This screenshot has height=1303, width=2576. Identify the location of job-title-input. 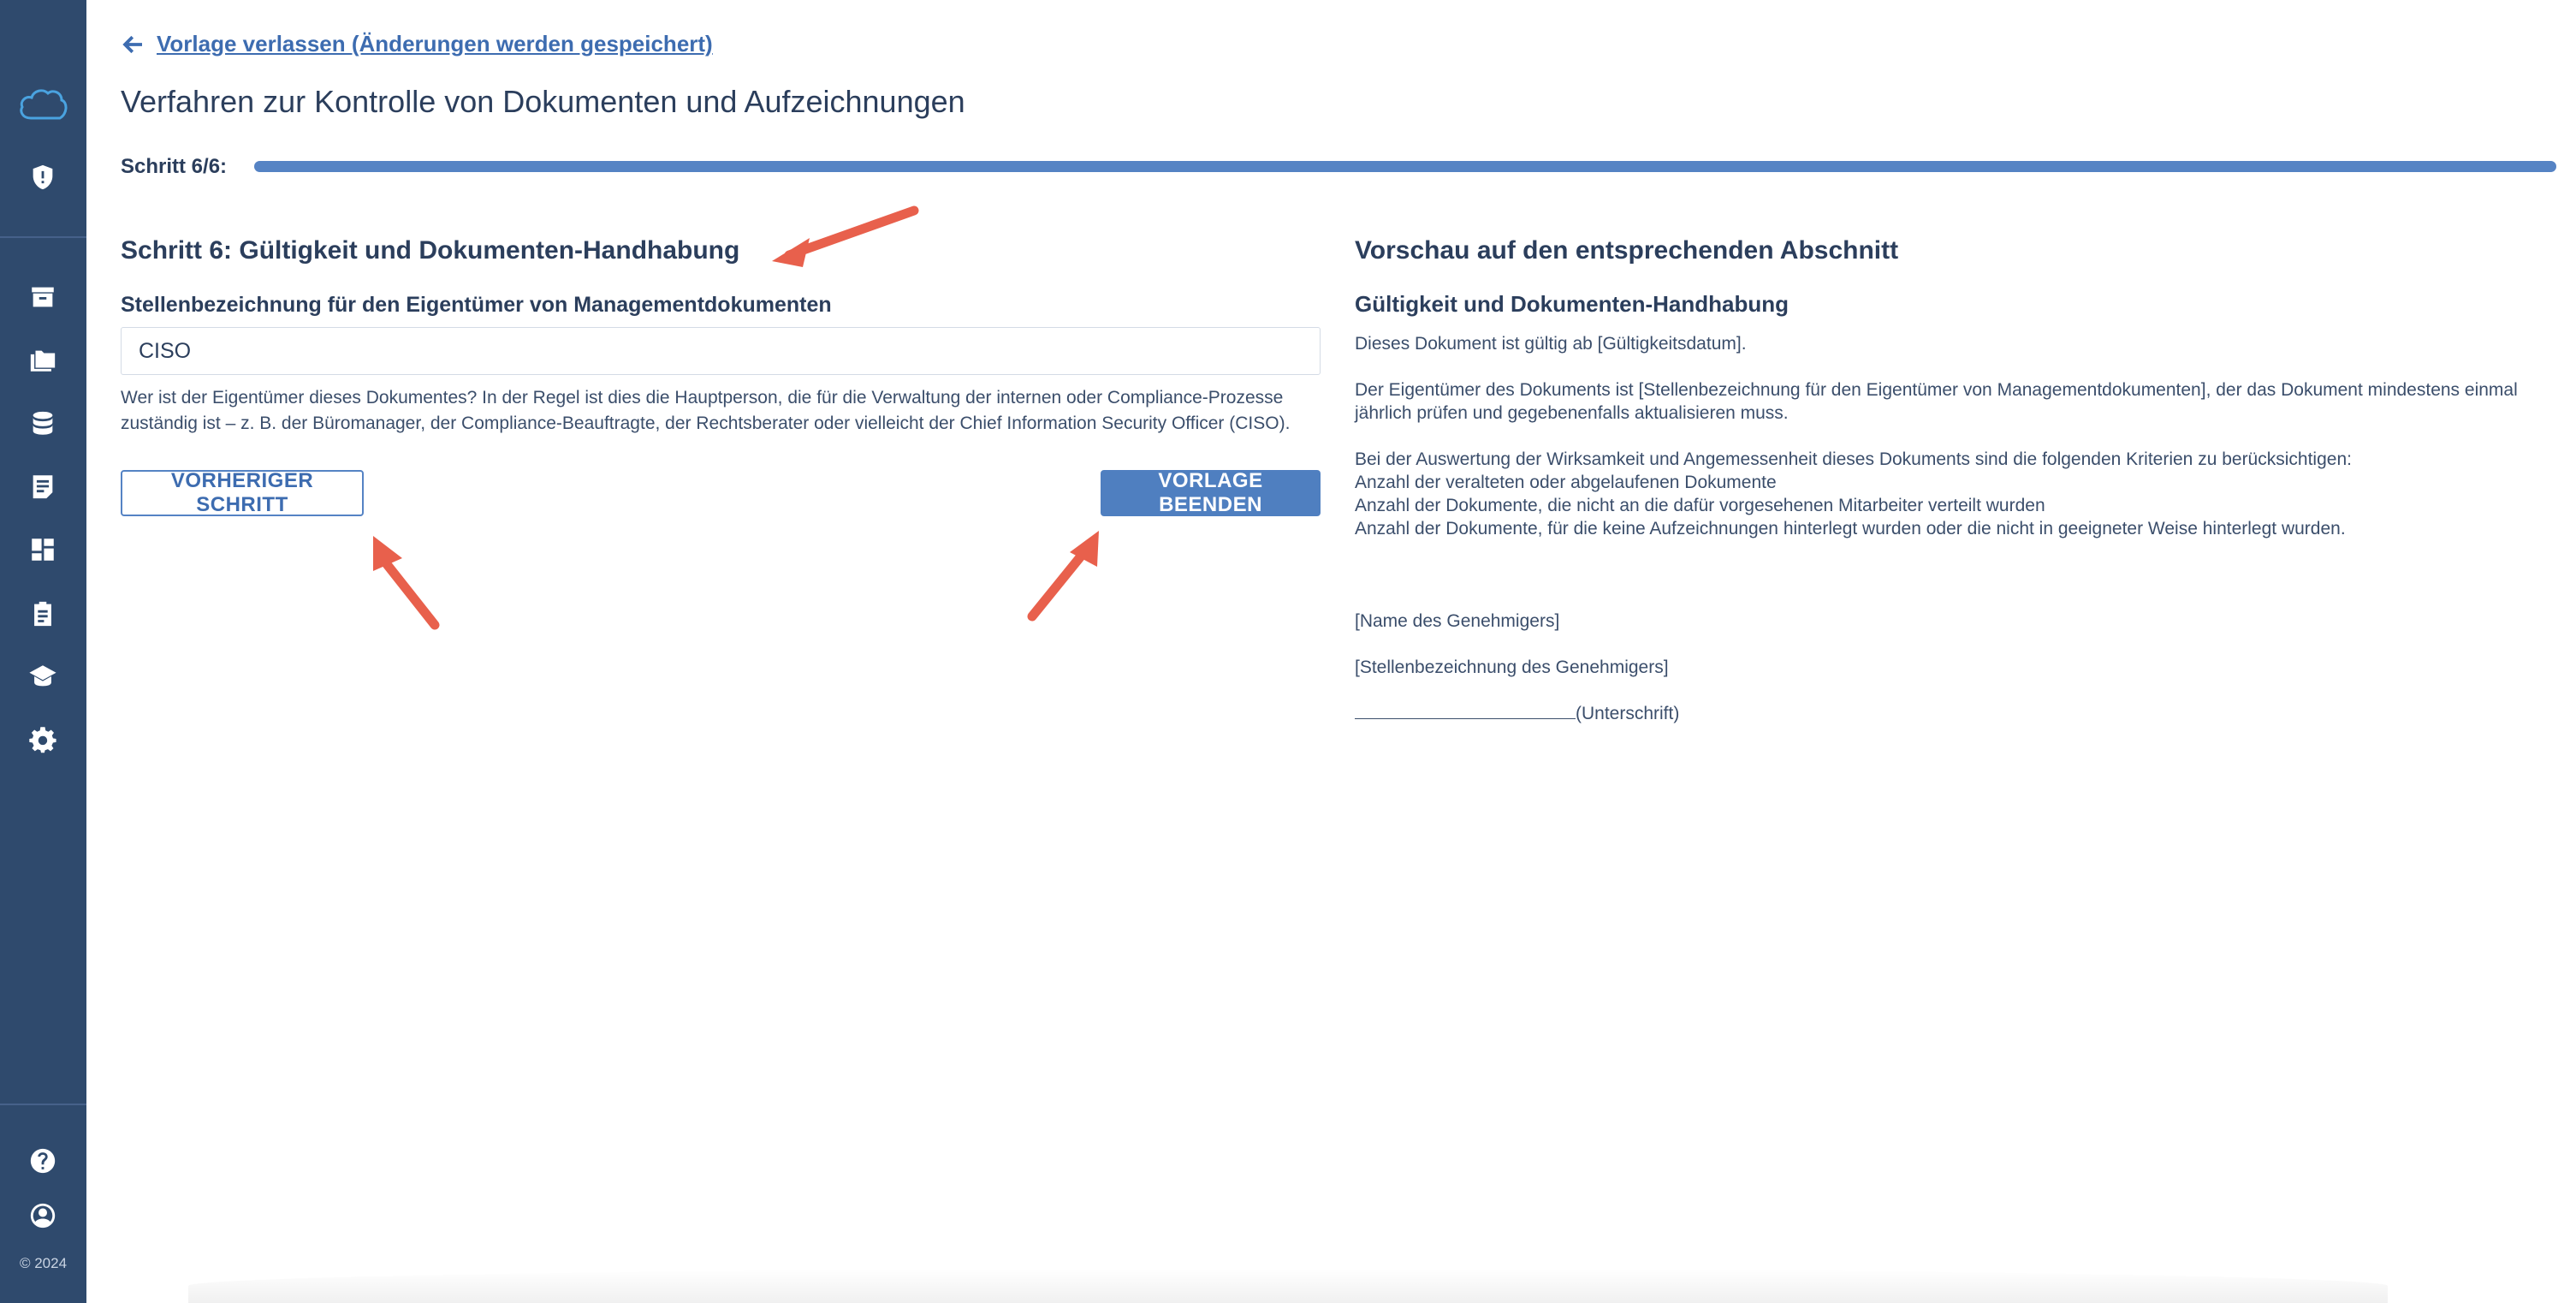
(721, 351).